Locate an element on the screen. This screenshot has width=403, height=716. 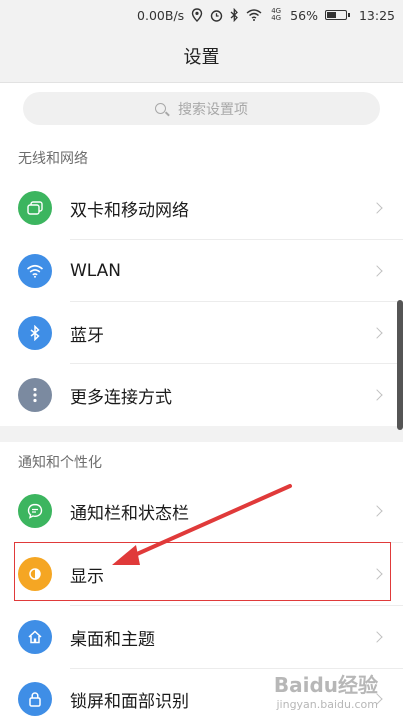
location-icon is located at coordinates (197, 15).